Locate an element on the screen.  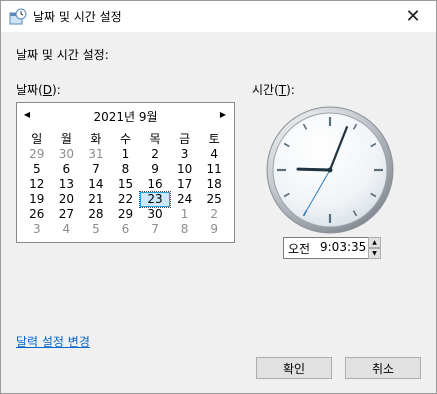
calendar-month-title: 2021년 9월 is located at coordinates (125, 116).